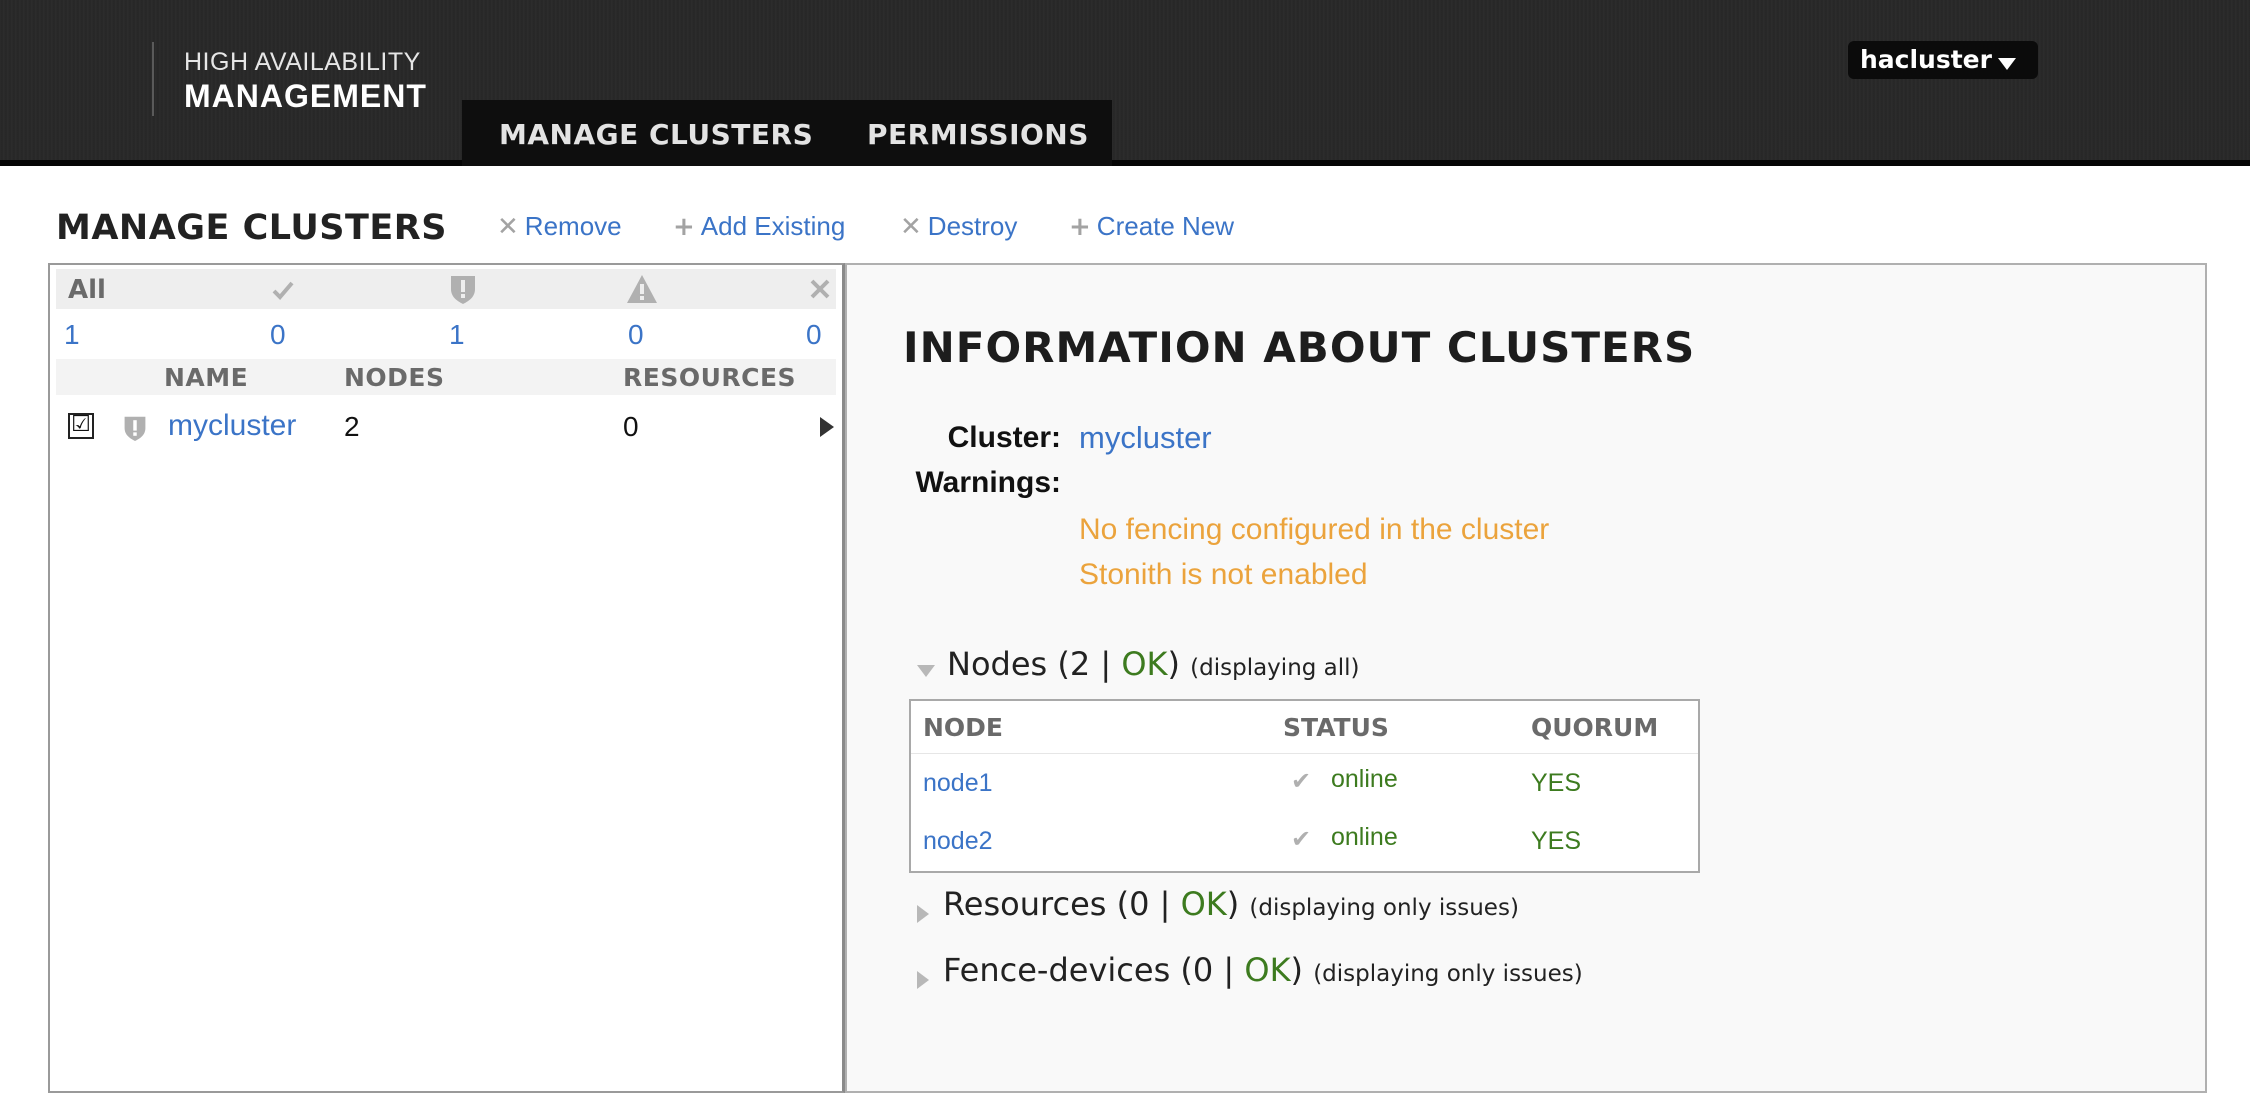  Describe the element at coordinates (153, 79) in the screenshot. I see `brand-divider` at that location.